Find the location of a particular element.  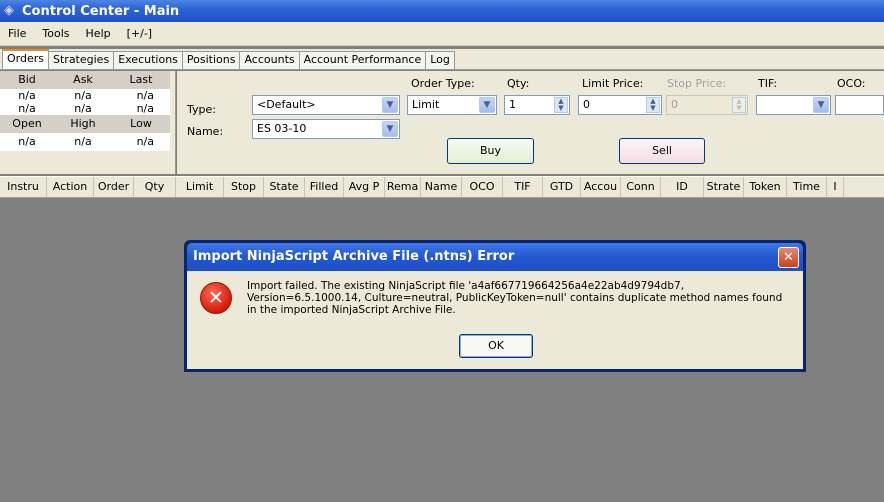

order-type-select: Limit ▼ is located at coordinates (452, 105).